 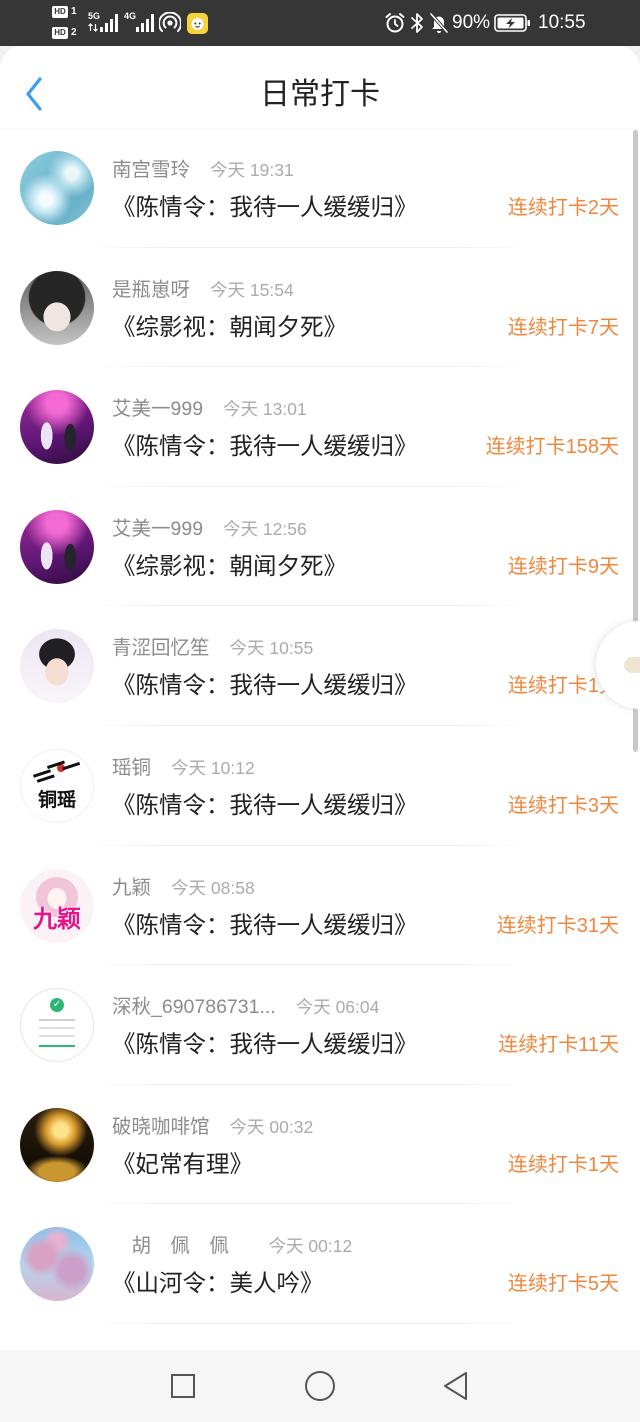 I want to click on checkin-time: 今天 15:54, so click(x=252, y=289).